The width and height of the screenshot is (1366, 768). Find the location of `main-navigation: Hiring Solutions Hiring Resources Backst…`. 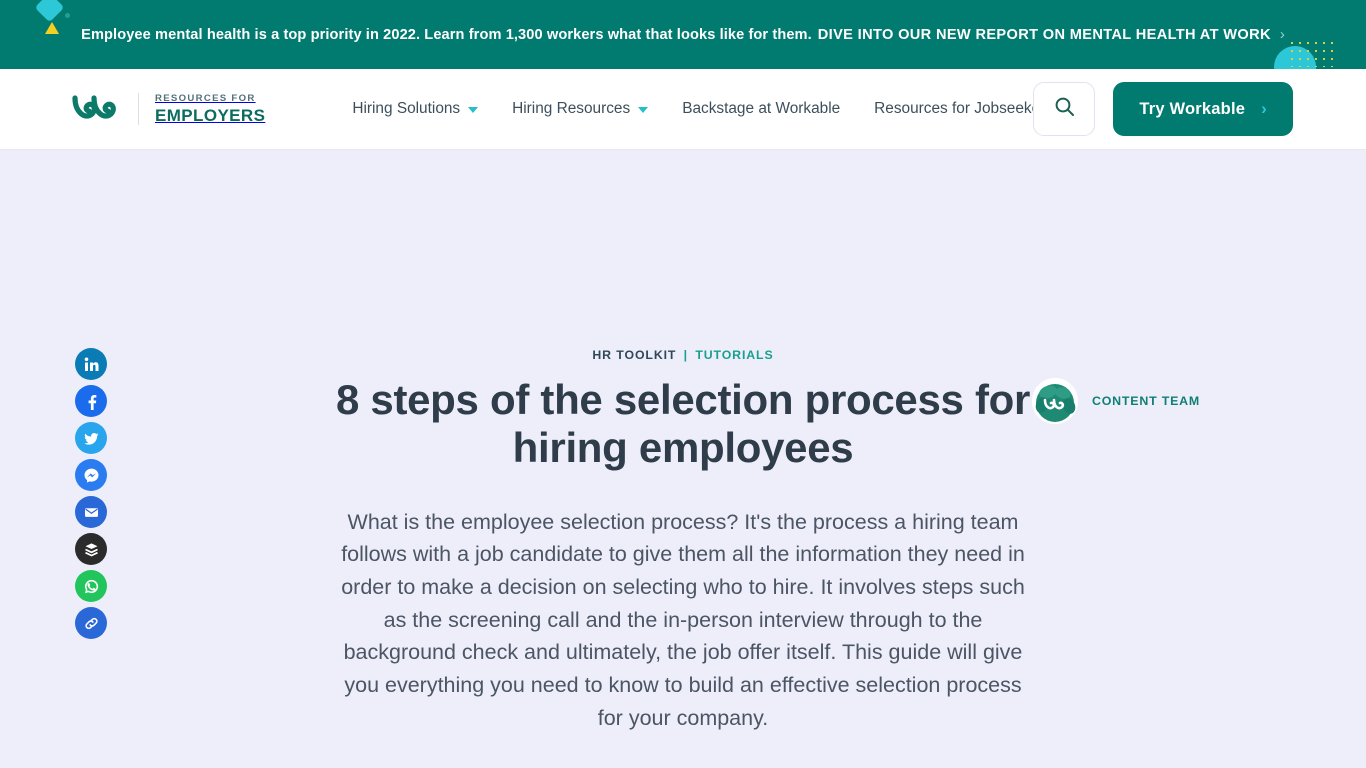

main-navigation: Hiring Solutions Hiring Resources Backst… is located at coordinates (702, 109).